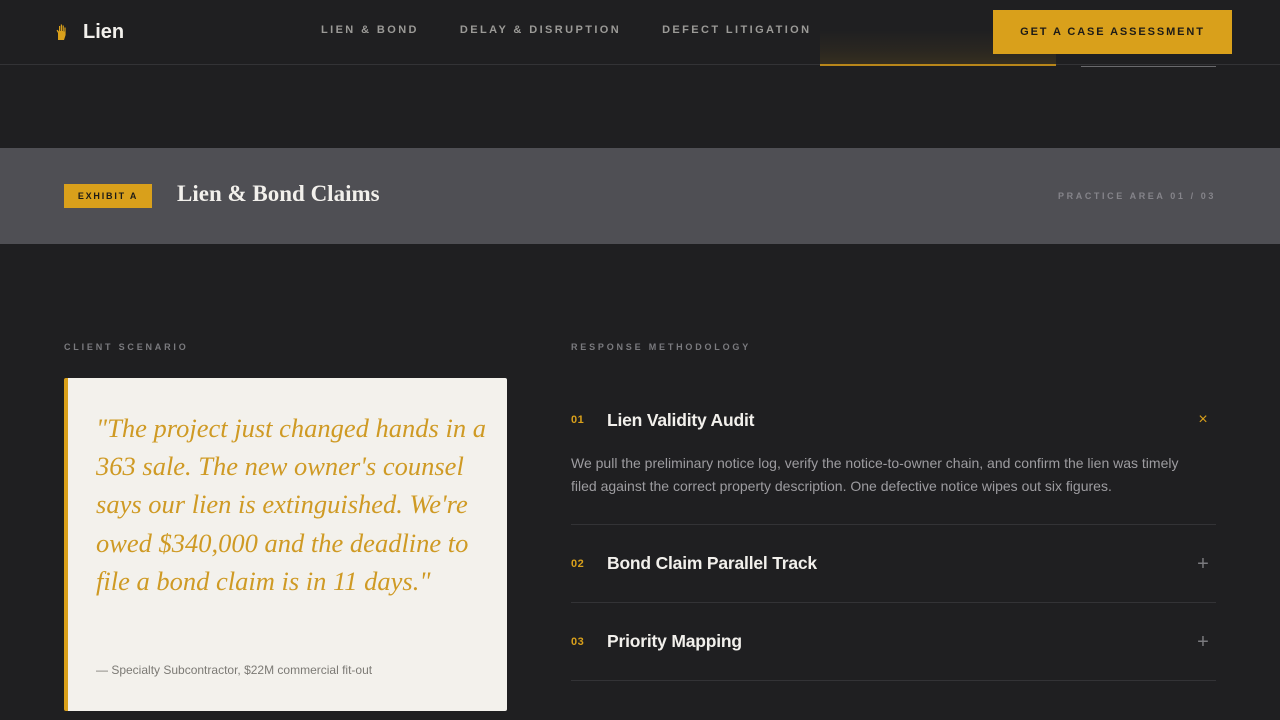 This screenshot has width=1280, height=720. What do you see at coordinates (126, 347) in the screenshot?
I see `client-scenario-label: CLIENT SCENARIO` at bounding box center [126, 347].